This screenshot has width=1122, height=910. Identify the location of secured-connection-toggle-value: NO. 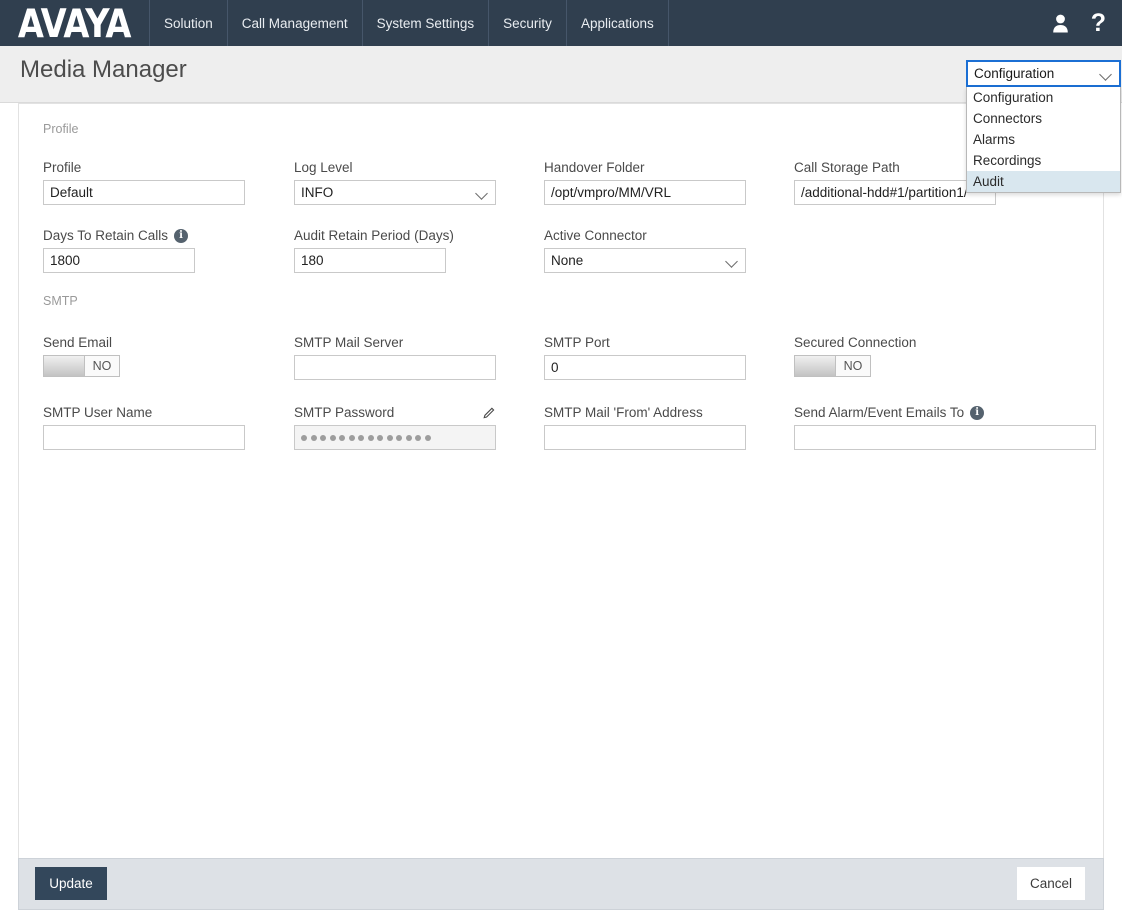
(853, 366).